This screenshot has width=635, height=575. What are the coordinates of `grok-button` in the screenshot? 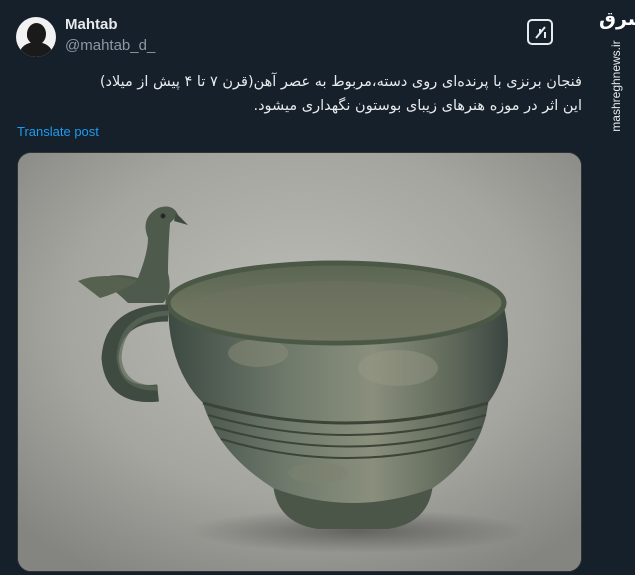 It's located at (540, 32).